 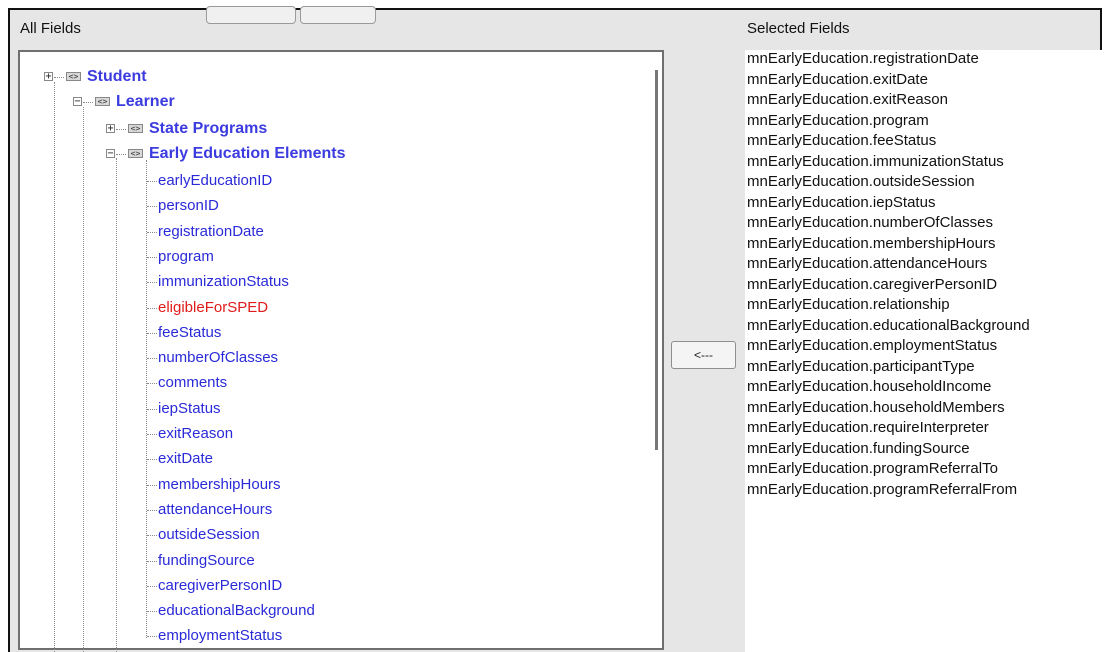 What do you see at coordinates (192, 383) in the screenshot?
I see `tree-leaf-field: comments` at bounding box center [192, 383].